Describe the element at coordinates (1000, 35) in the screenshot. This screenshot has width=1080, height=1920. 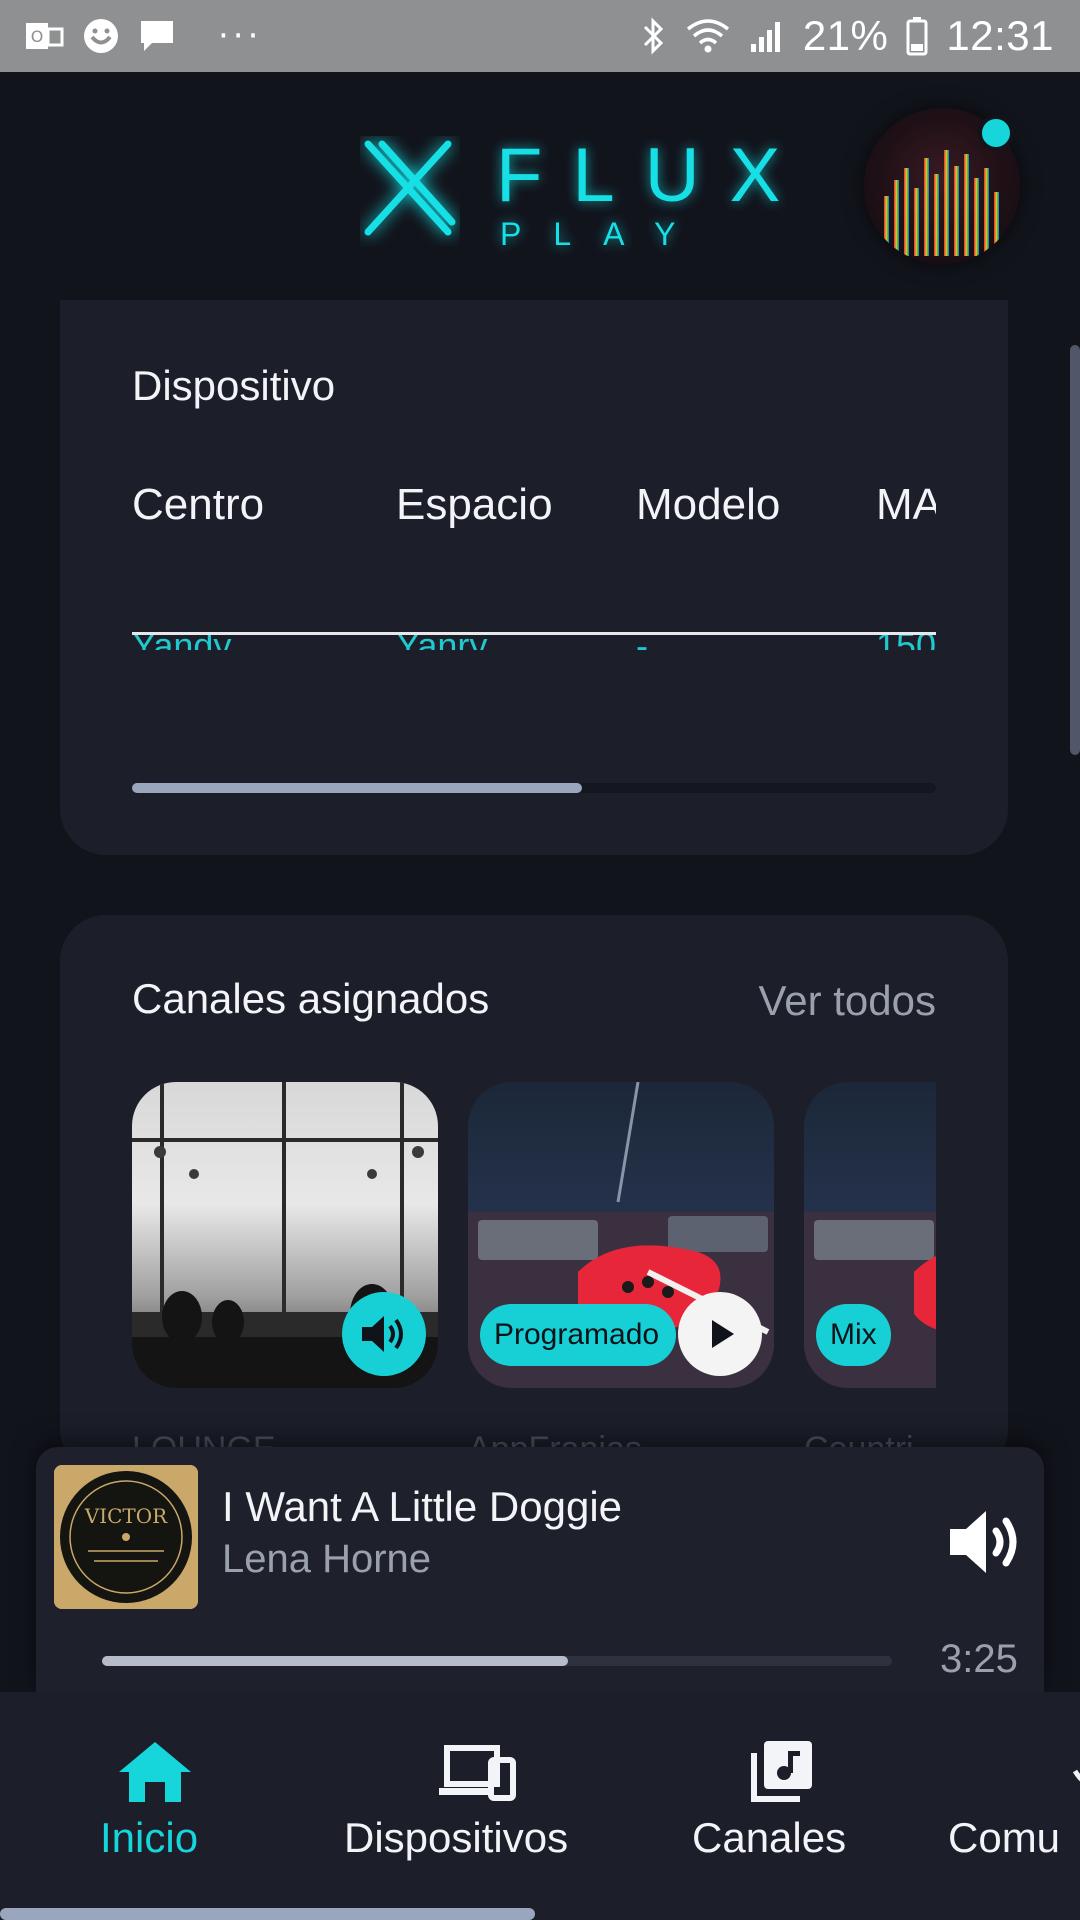
I see `clock: 12:31` at that location.